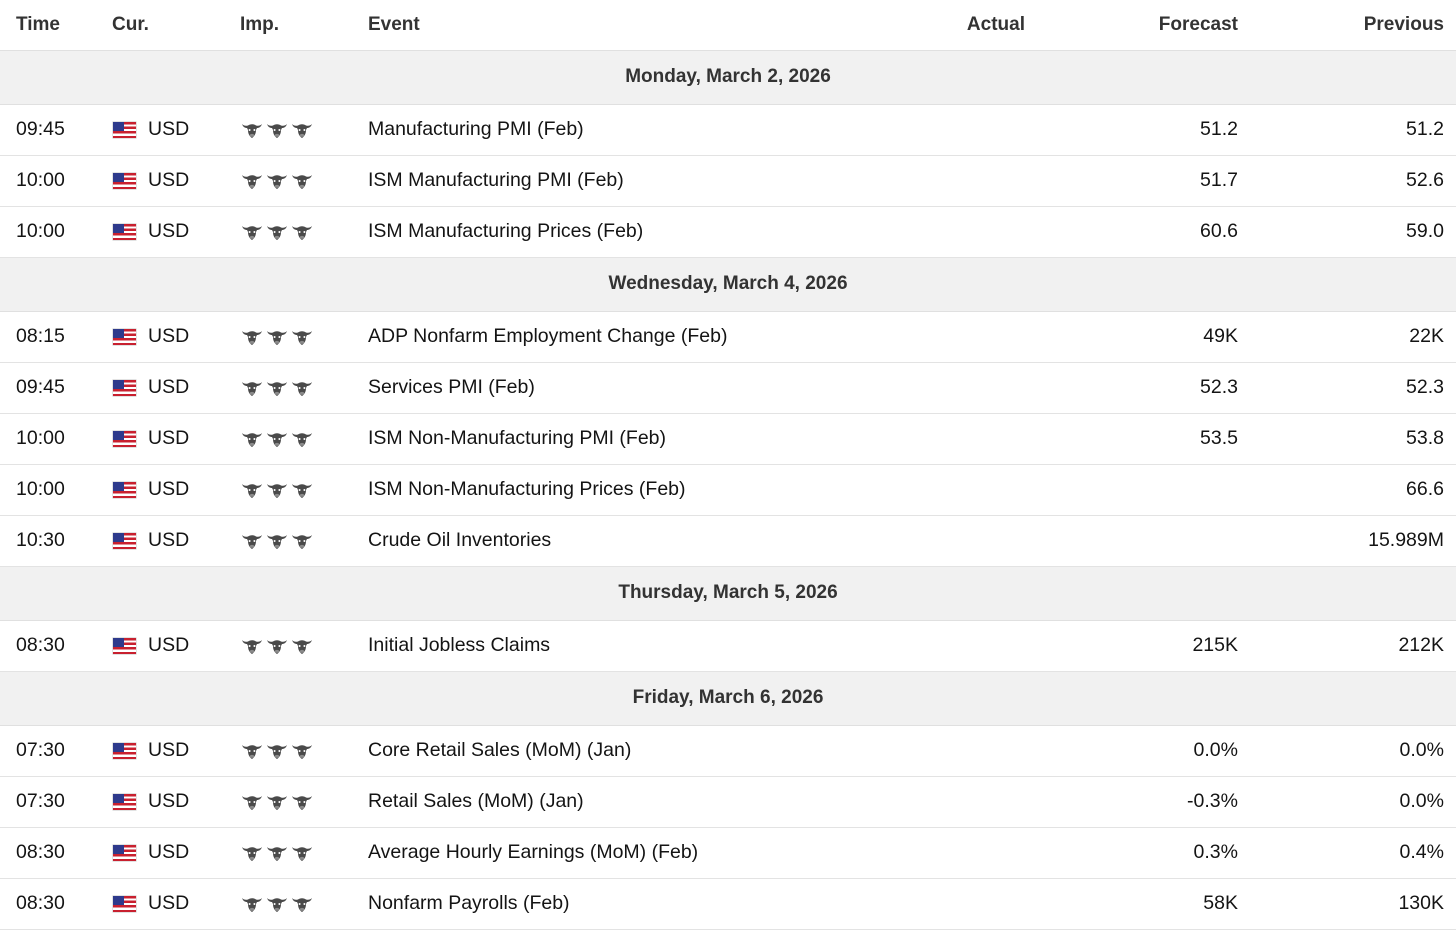 The height and width of the screenshot is (932, 1456). What do you see at coordinates (1155, 904) in the screenshot?
I see `event-forecast: 58K` at bounding box center [1155, 904].